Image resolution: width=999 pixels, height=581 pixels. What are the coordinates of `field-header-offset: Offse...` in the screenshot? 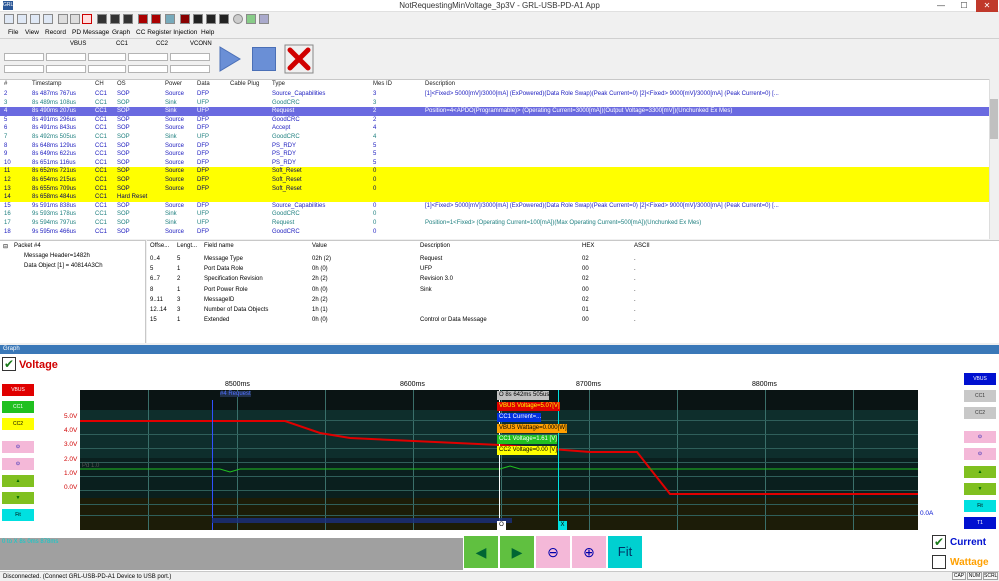 It's located at (159, 246).